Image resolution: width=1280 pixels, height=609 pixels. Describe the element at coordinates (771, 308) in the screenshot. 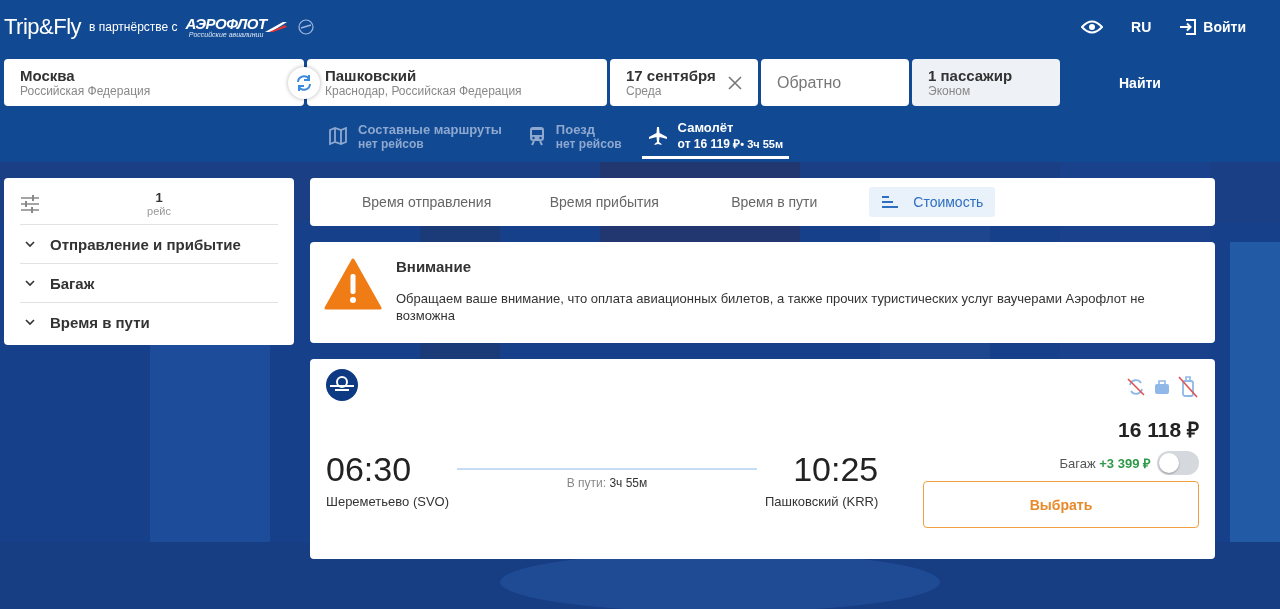

I see `alert-text: Обращаем ваше внимание, что оплата авиационных билетов, а также прочих туристических услуг ваучерами Аэрофлот не возможна` at that location.